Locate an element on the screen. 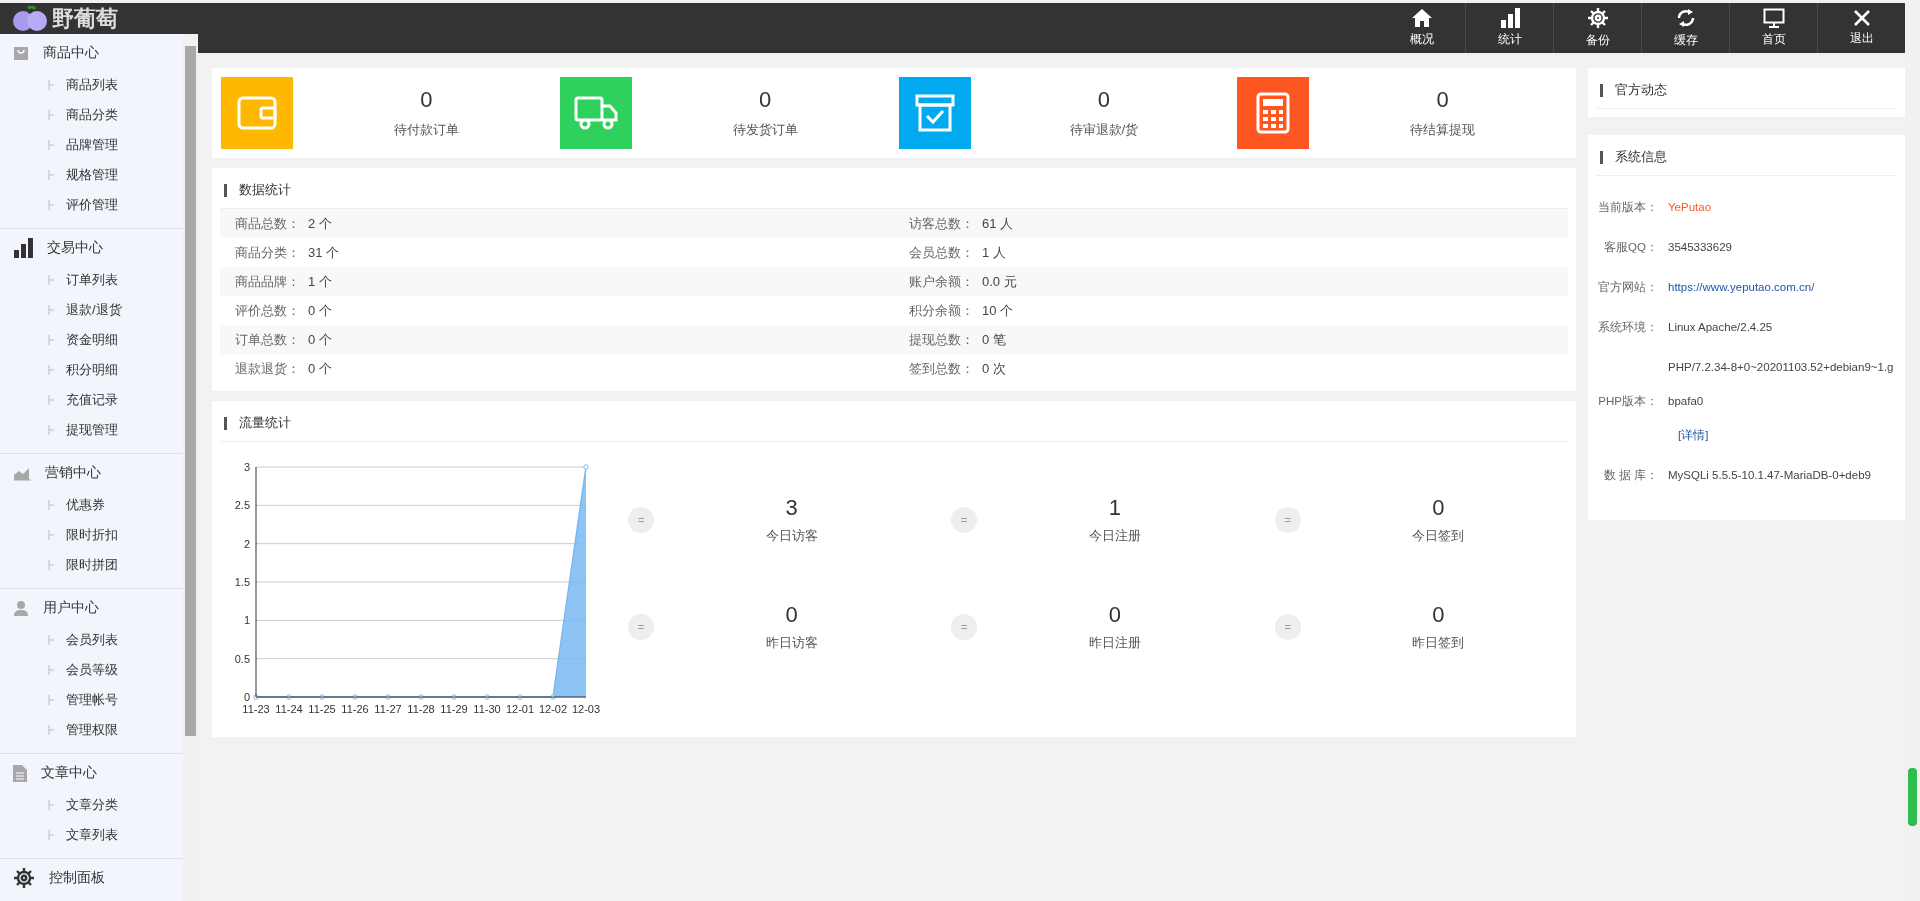  panel-title: 官方动态 is located at coordinates (1641, 90).